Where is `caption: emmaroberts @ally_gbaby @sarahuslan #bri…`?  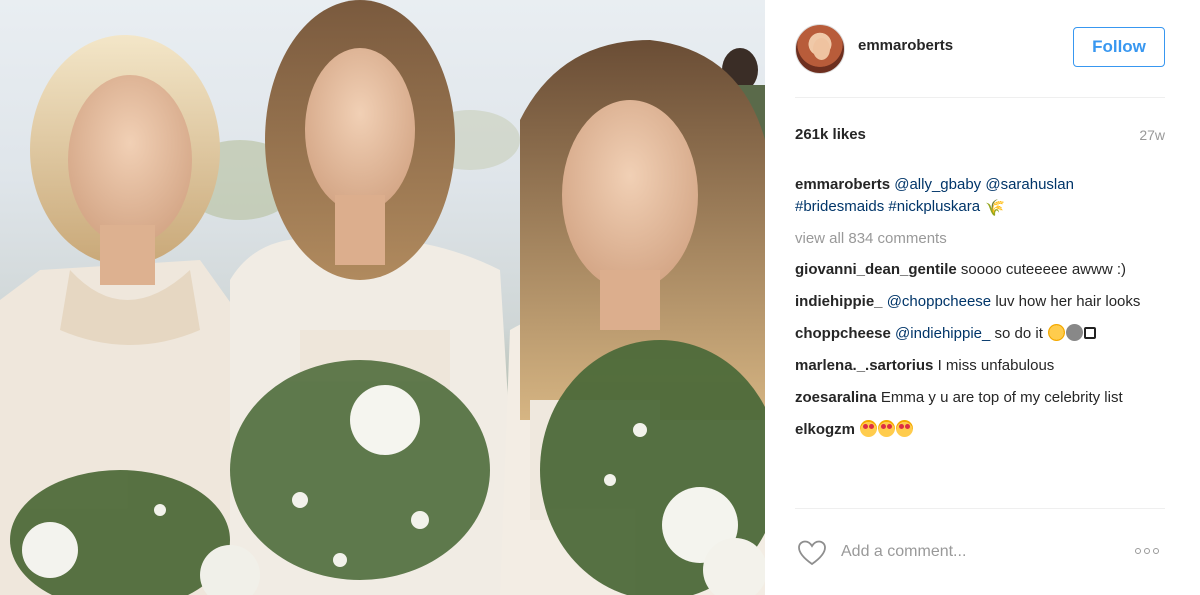
caption: emmaroberts @ally_gbaby @sarahuslan #bri… is located at coordinates (980, 196).